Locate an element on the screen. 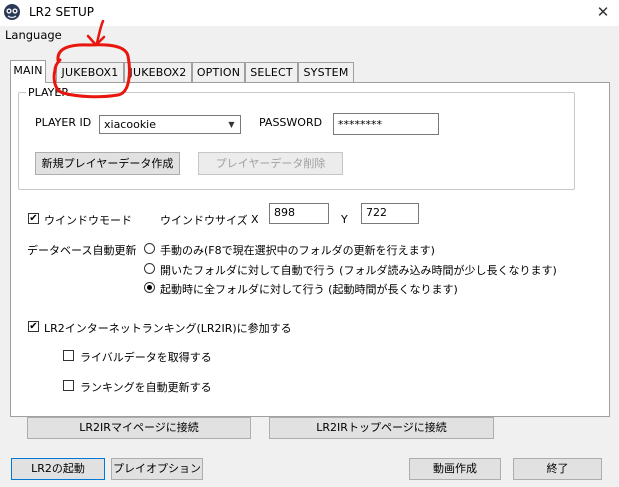 This screenshot has width=619, height=487. window-size-label: ウインドウサイズ is located at coordinates (204, 220).